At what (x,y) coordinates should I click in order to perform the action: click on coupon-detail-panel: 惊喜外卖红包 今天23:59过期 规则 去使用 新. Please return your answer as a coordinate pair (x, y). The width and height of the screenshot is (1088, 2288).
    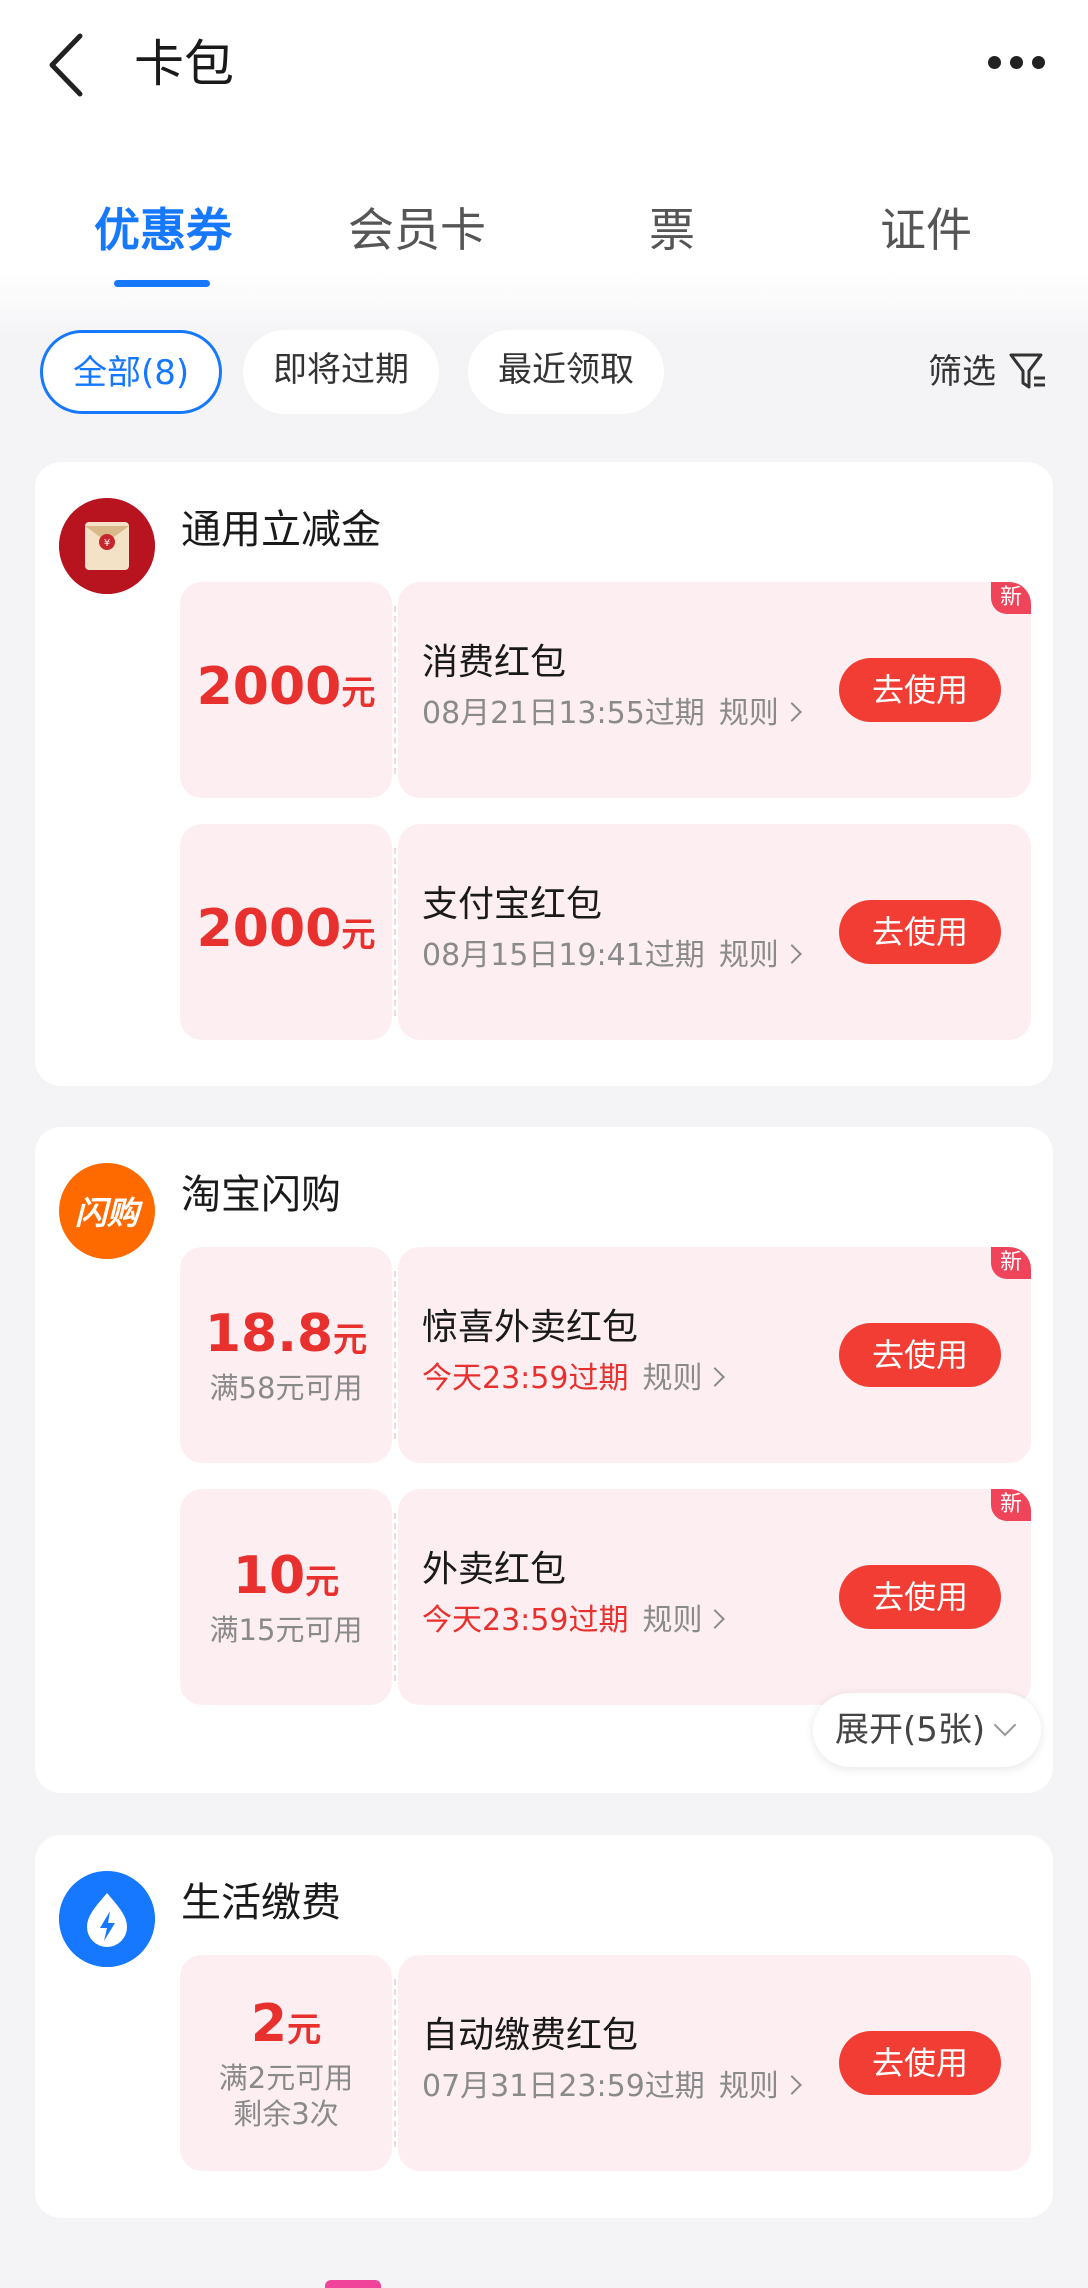
    Looking at the image, I should click on (714, 1355).